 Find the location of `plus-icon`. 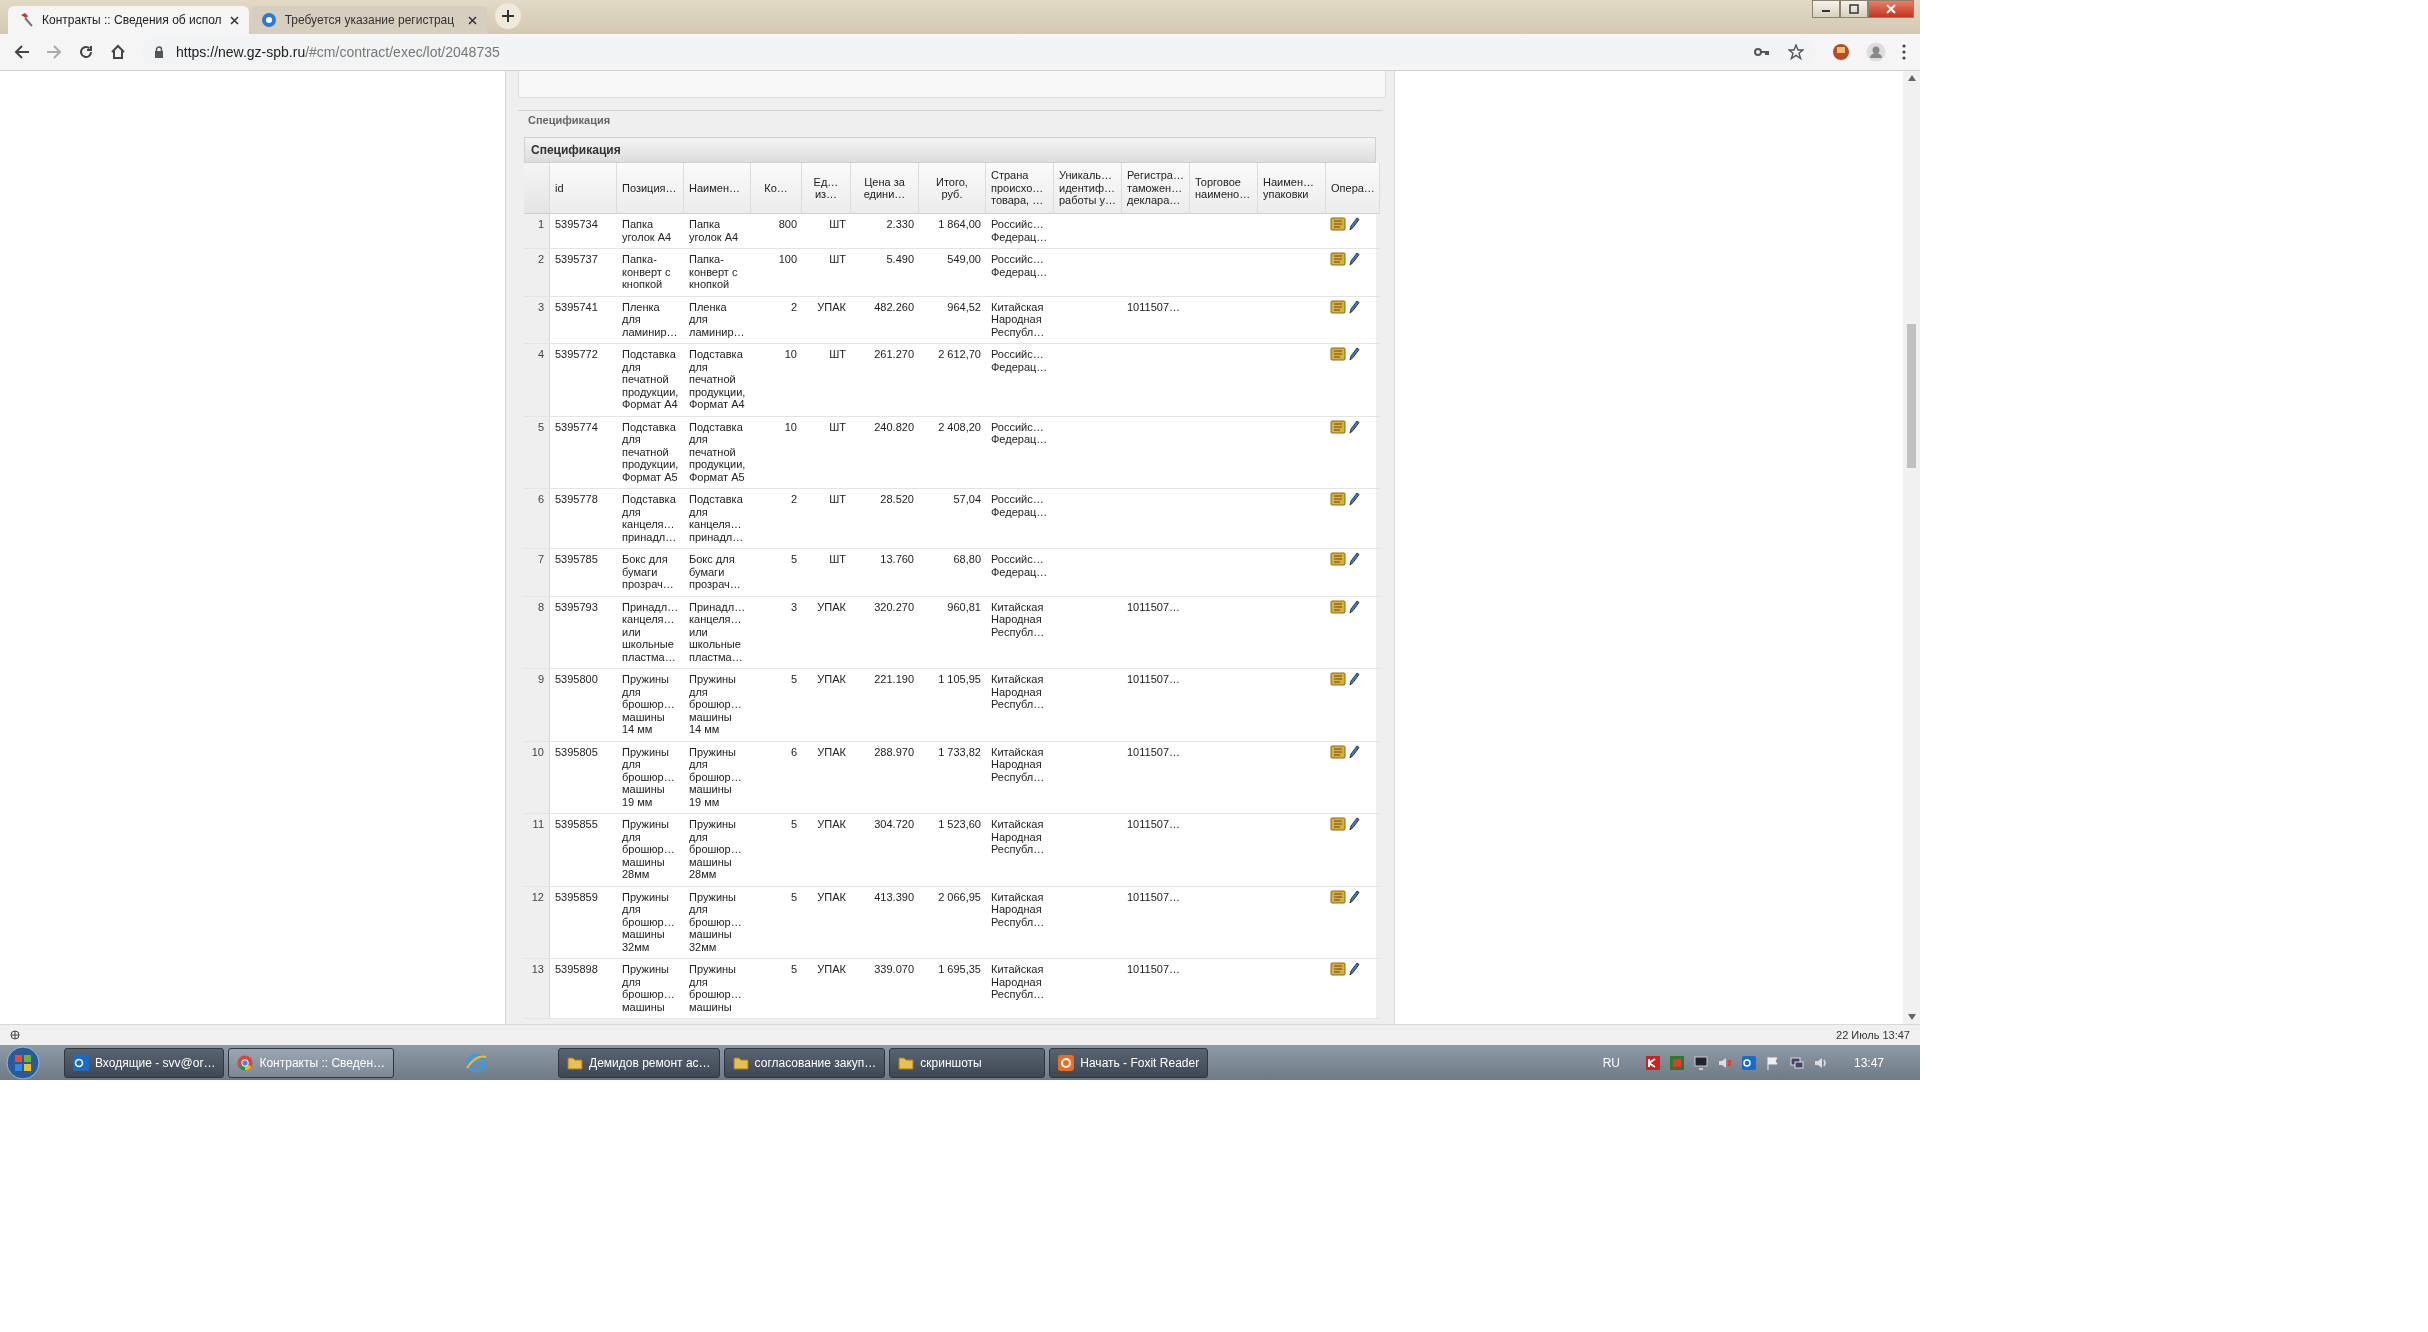

plus-icon is located at coordinates (507, 16).